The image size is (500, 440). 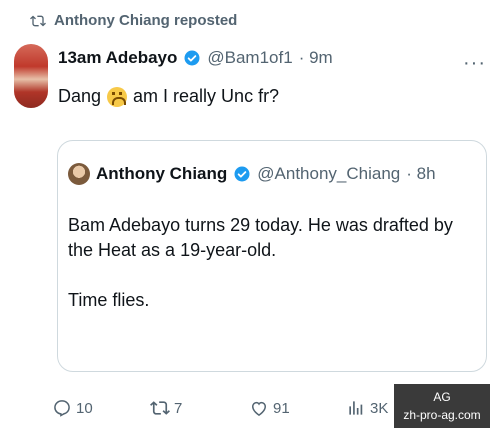 I want to click on author-handle: @Bam1of1, so click(x=249, y=58).